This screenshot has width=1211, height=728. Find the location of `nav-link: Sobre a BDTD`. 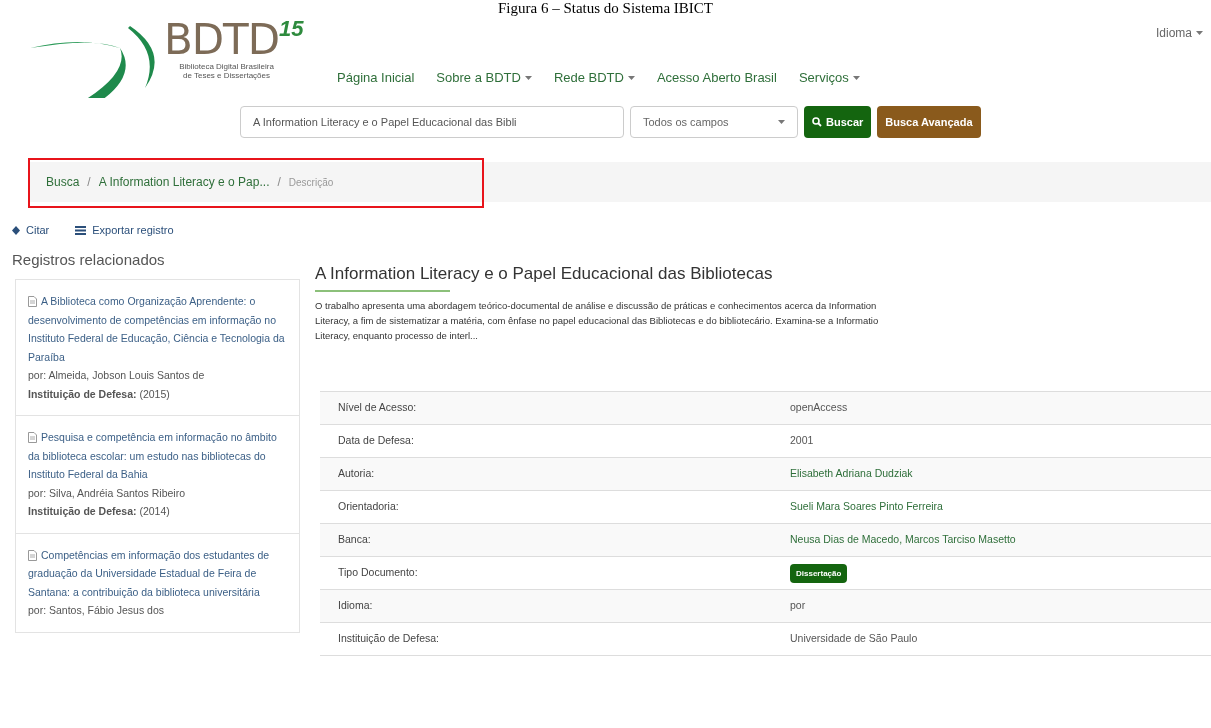

nav-link: Sobre a BDTD is located at coordinates (484, 78).